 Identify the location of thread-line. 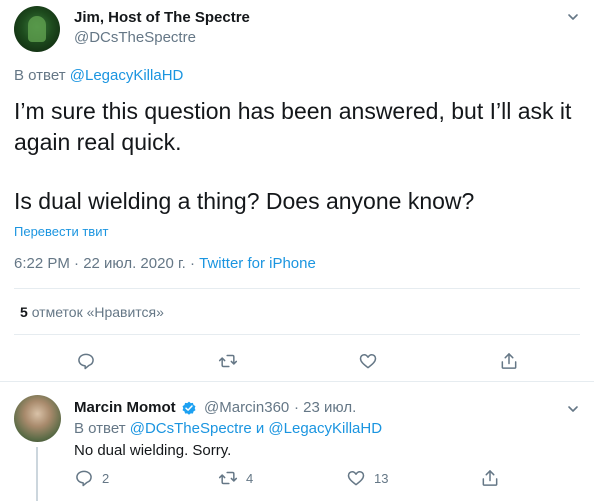
(37, 474).